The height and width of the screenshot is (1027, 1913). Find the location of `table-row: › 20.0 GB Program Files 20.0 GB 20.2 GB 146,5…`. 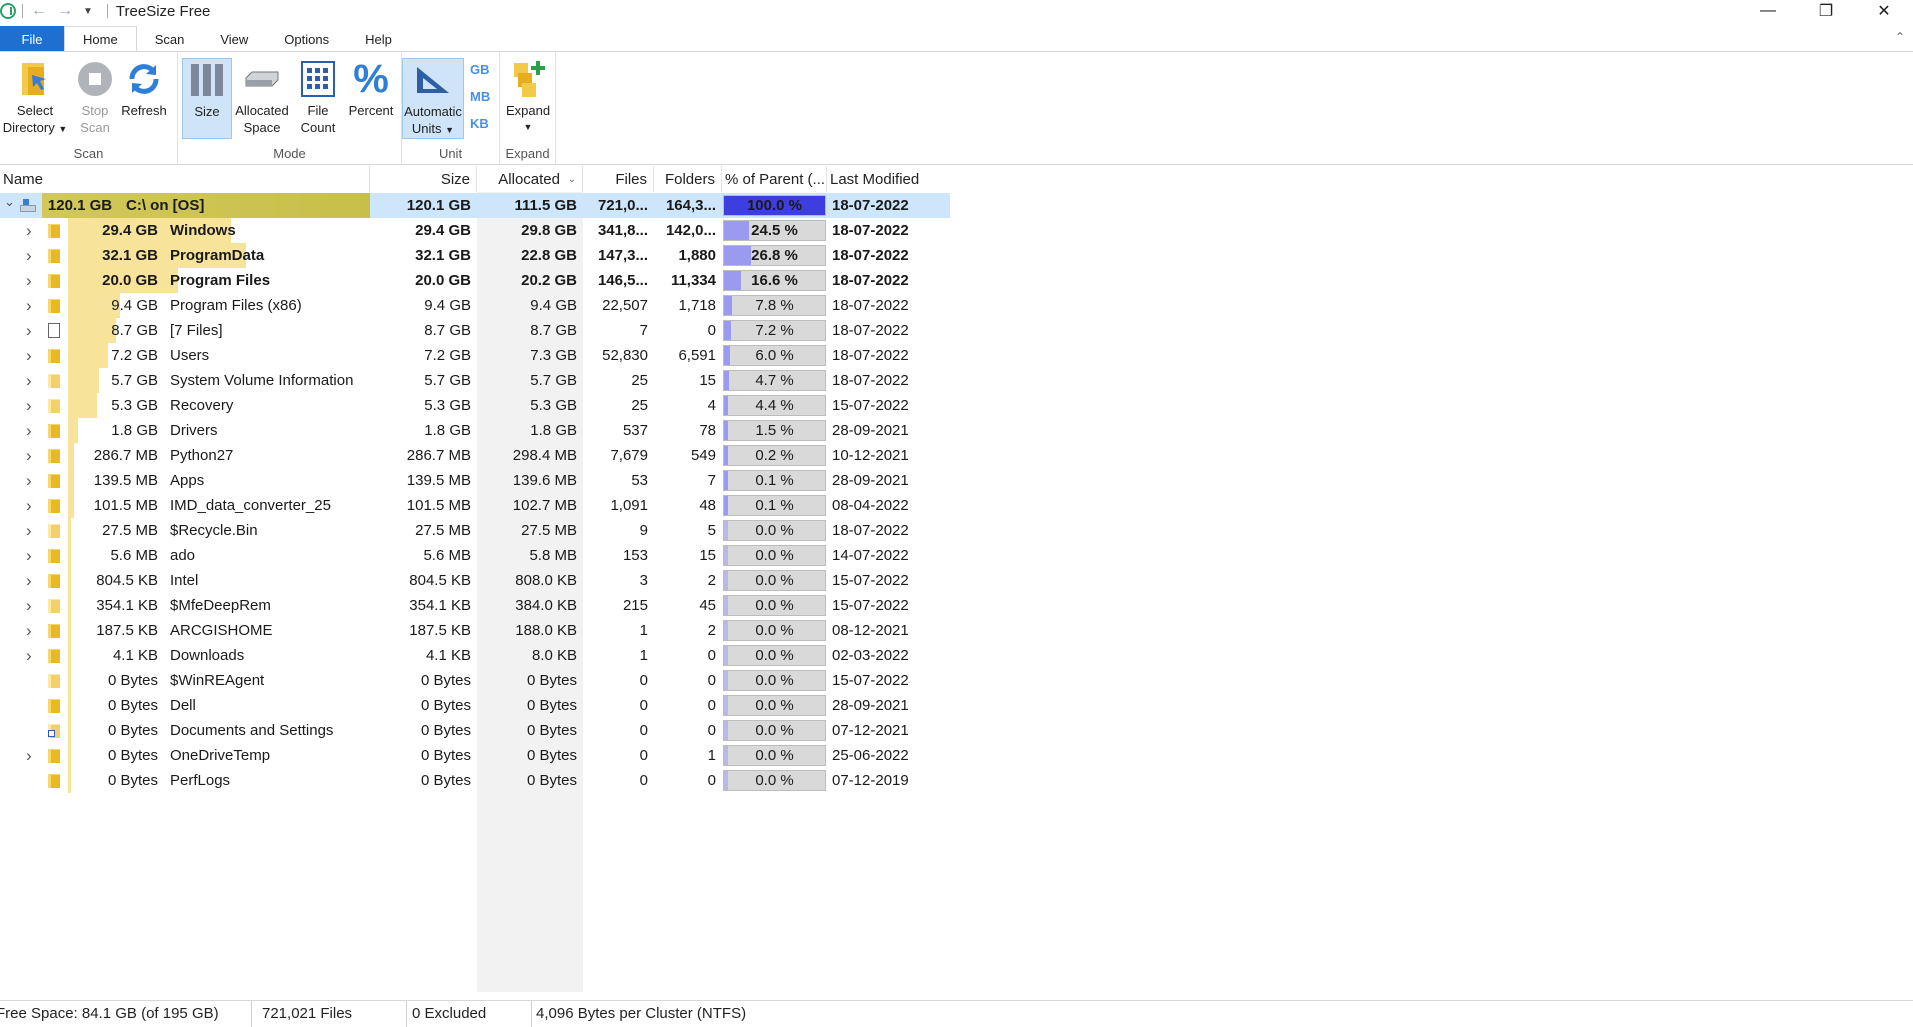

table-row: › 20.0 GB Program Files 20.0 GB 20.2 GB 146,5… is located at coordinates (475, 280).